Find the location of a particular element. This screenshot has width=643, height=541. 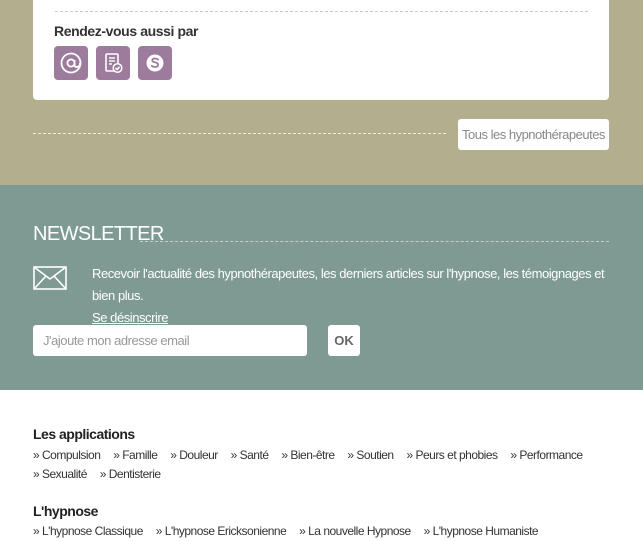

app-link: » Santé is located at coordinates (250, 455).